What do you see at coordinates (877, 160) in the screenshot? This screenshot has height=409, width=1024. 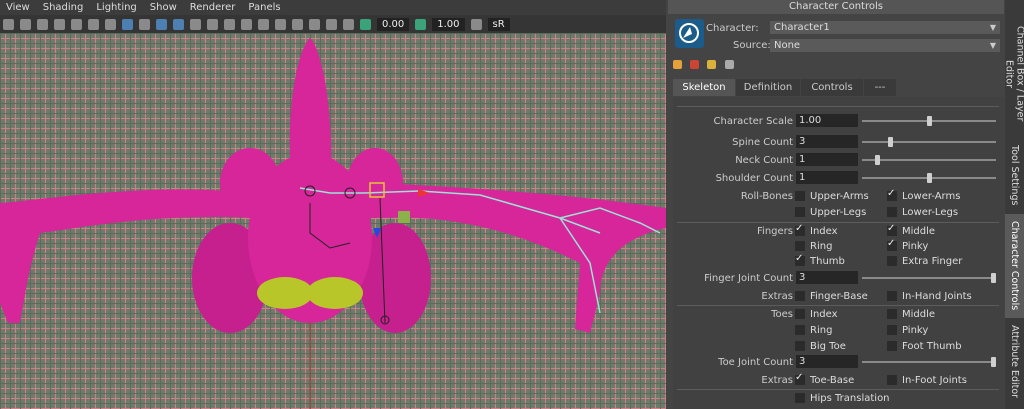 I see `neck-count-slider-thumb` at bounding box center [877, 160].